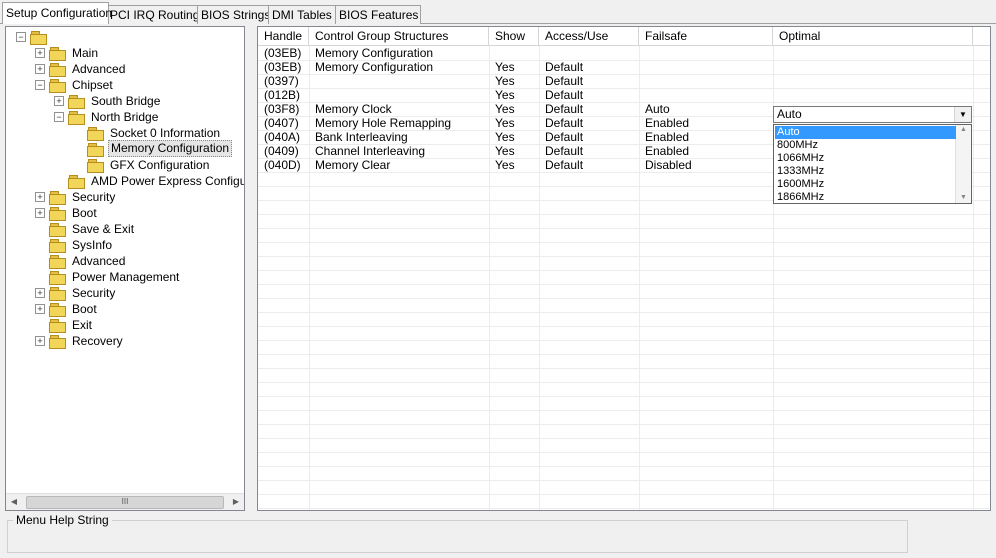 The width and height of the screenshot is (996, 558). I want to click on tree-node-label: SysInfo, so click(92, 245).